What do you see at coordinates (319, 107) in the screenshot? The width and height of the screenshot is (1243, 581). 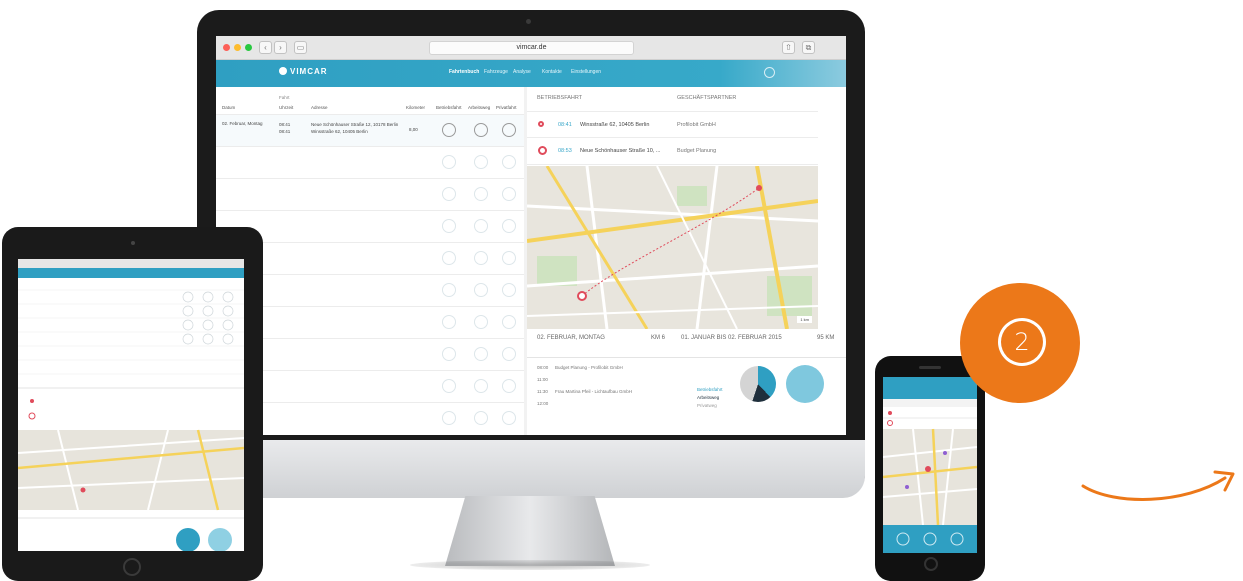 I see `col-adresse: Adresse` at bounding box center [319, 107].